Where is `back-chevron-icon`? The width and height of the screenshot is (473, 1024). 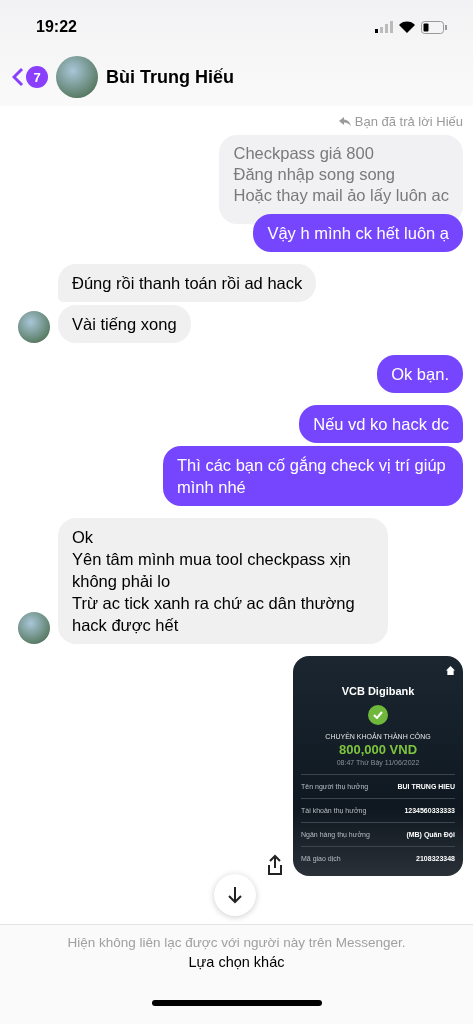
back-chevron-icon is located at coordinates (18, 77).